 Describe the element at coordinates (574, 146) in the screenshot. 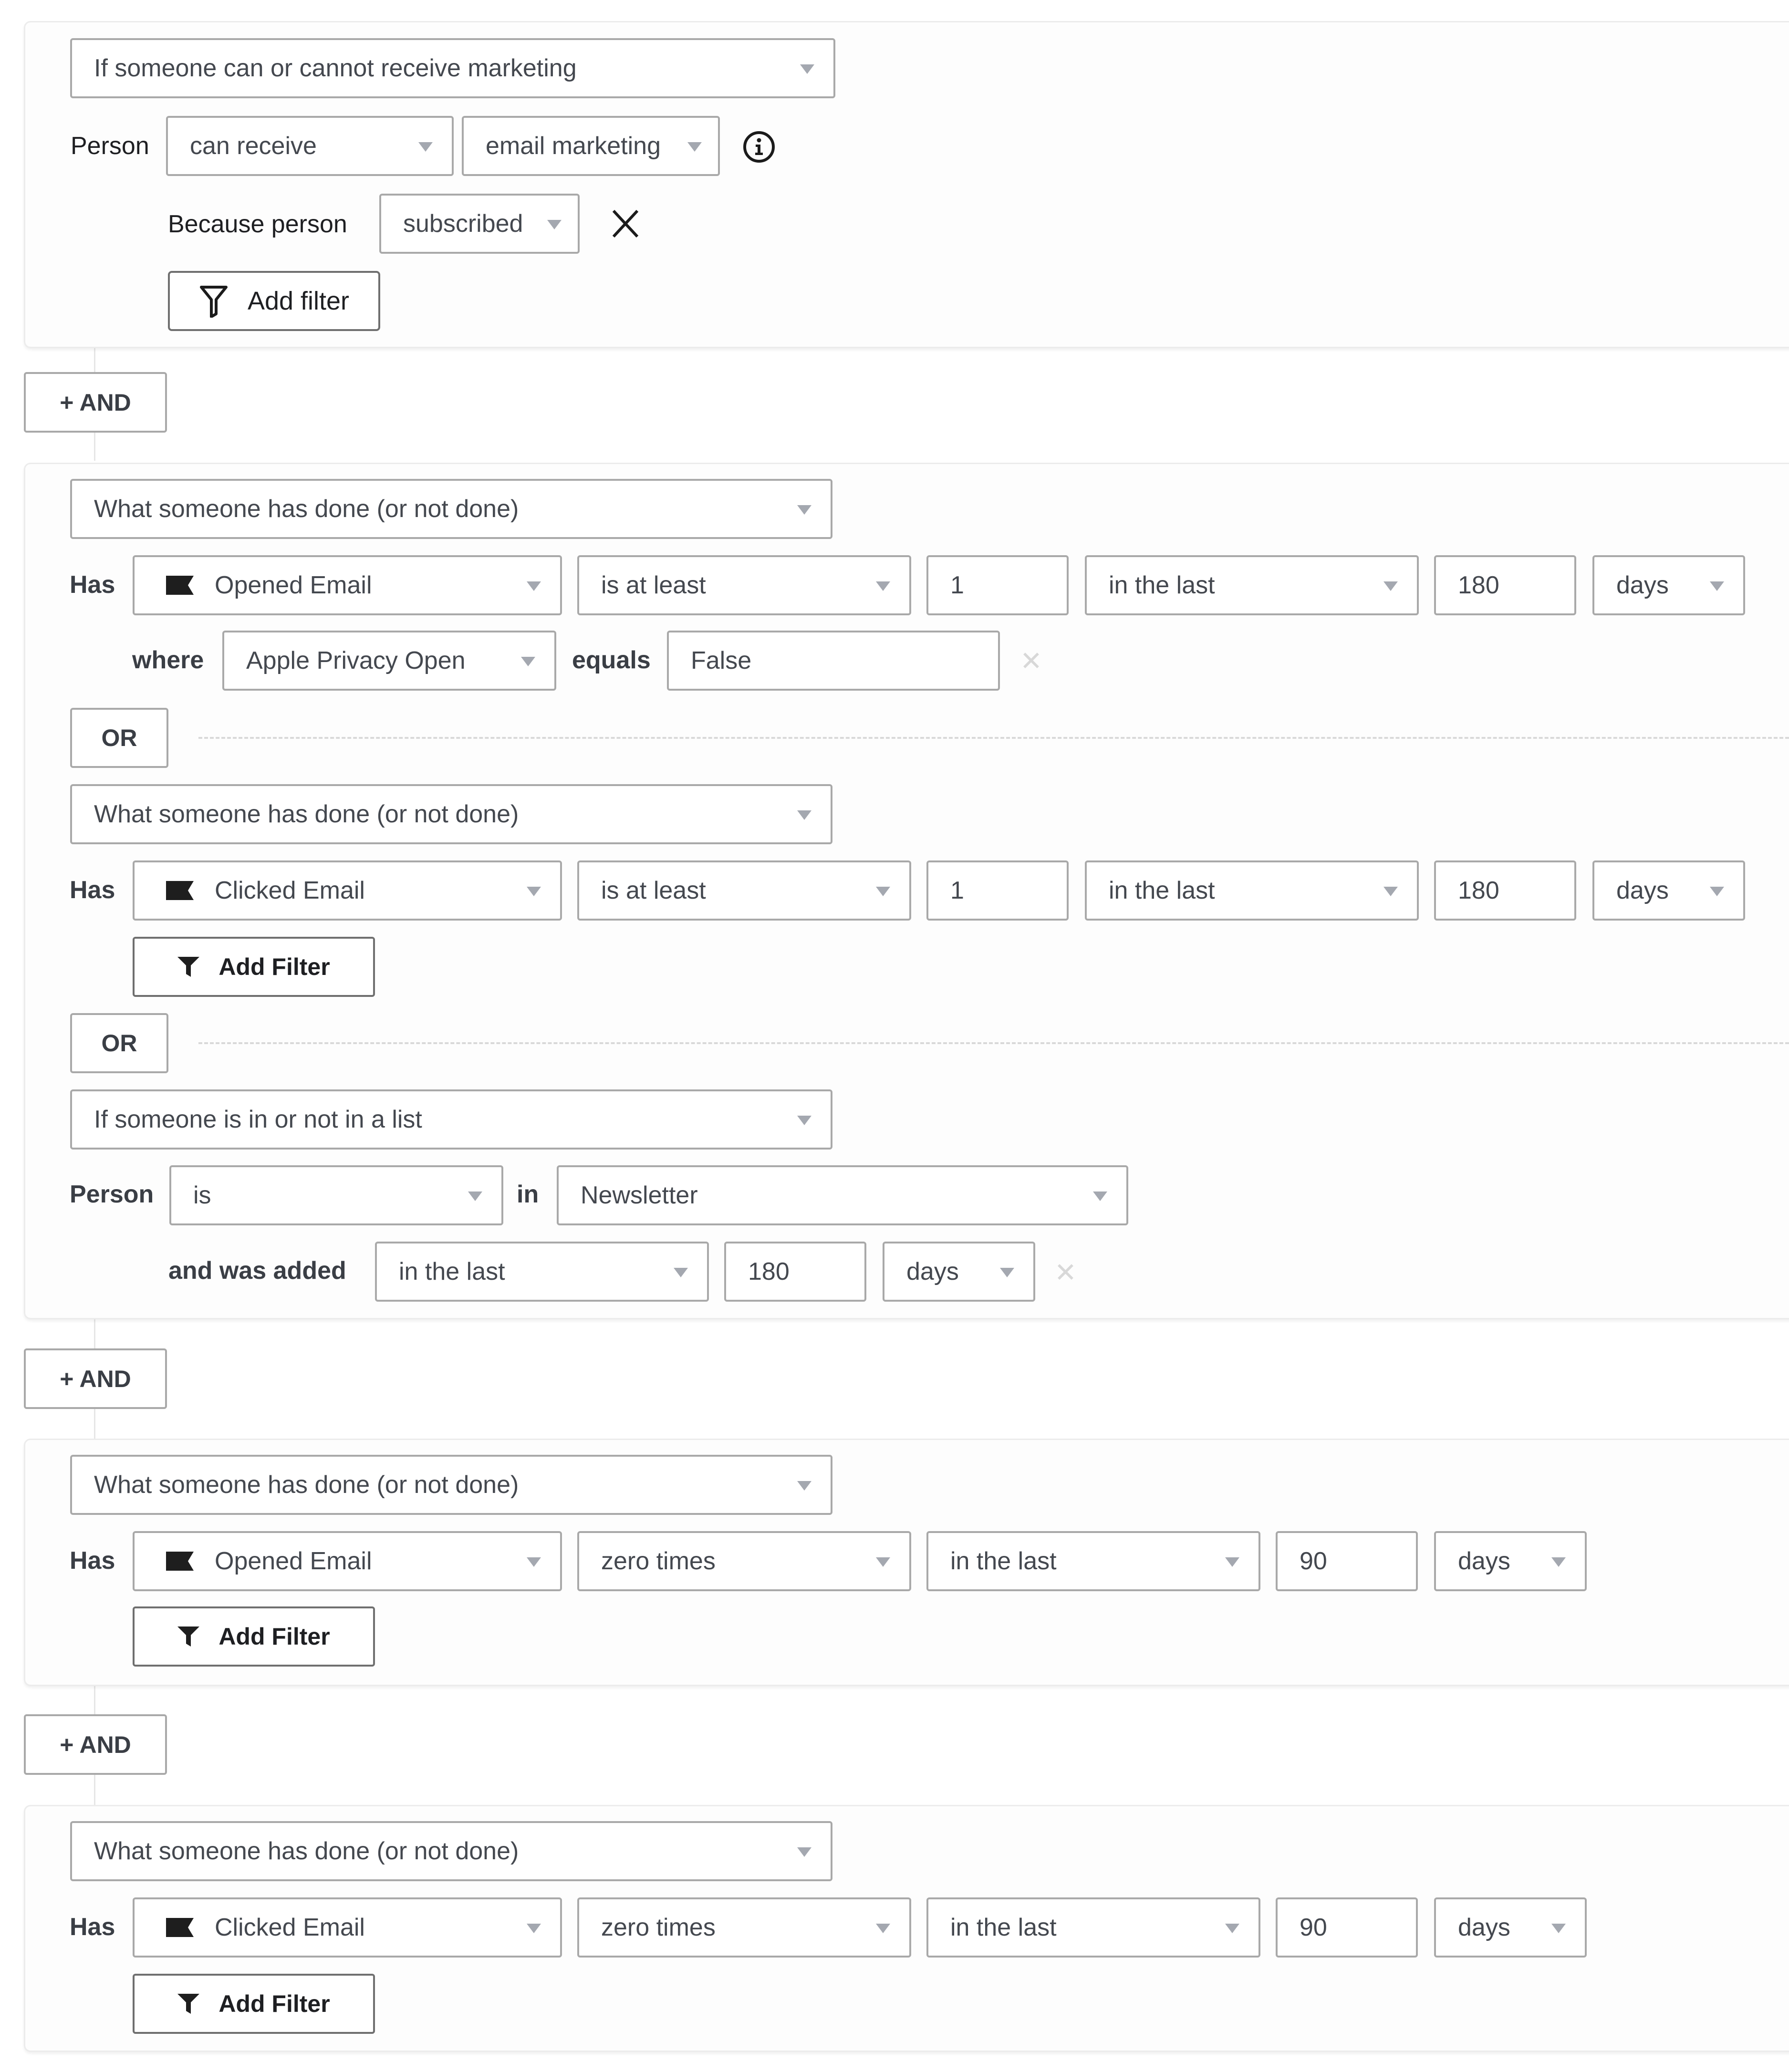

I see `channel-value: email marketing` at that location.